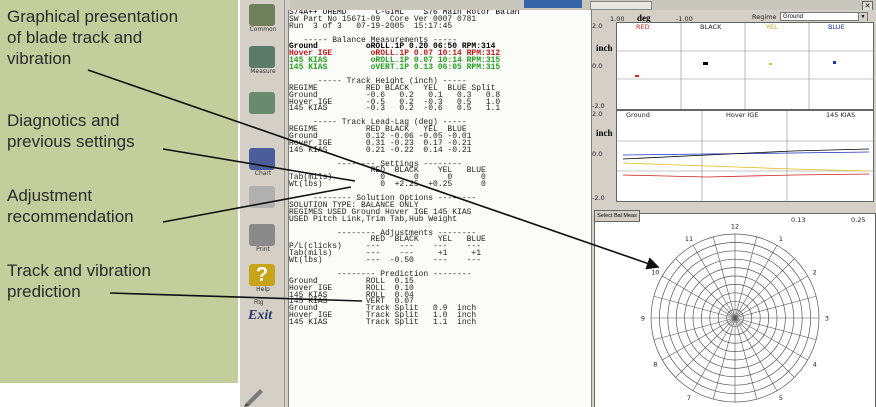 The image size is (876, 407). I want to click on arrow-prediction, so click(236, 297).